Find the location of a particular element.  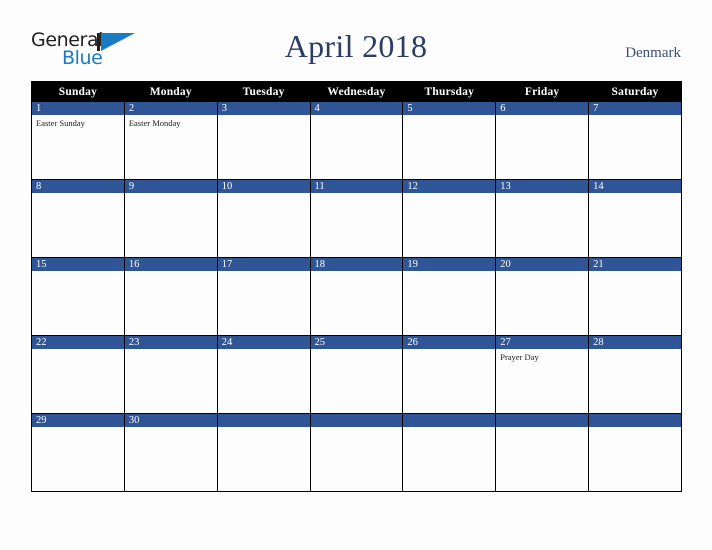

day-event-list: Easter Monday is located at coordinates (171, 122).